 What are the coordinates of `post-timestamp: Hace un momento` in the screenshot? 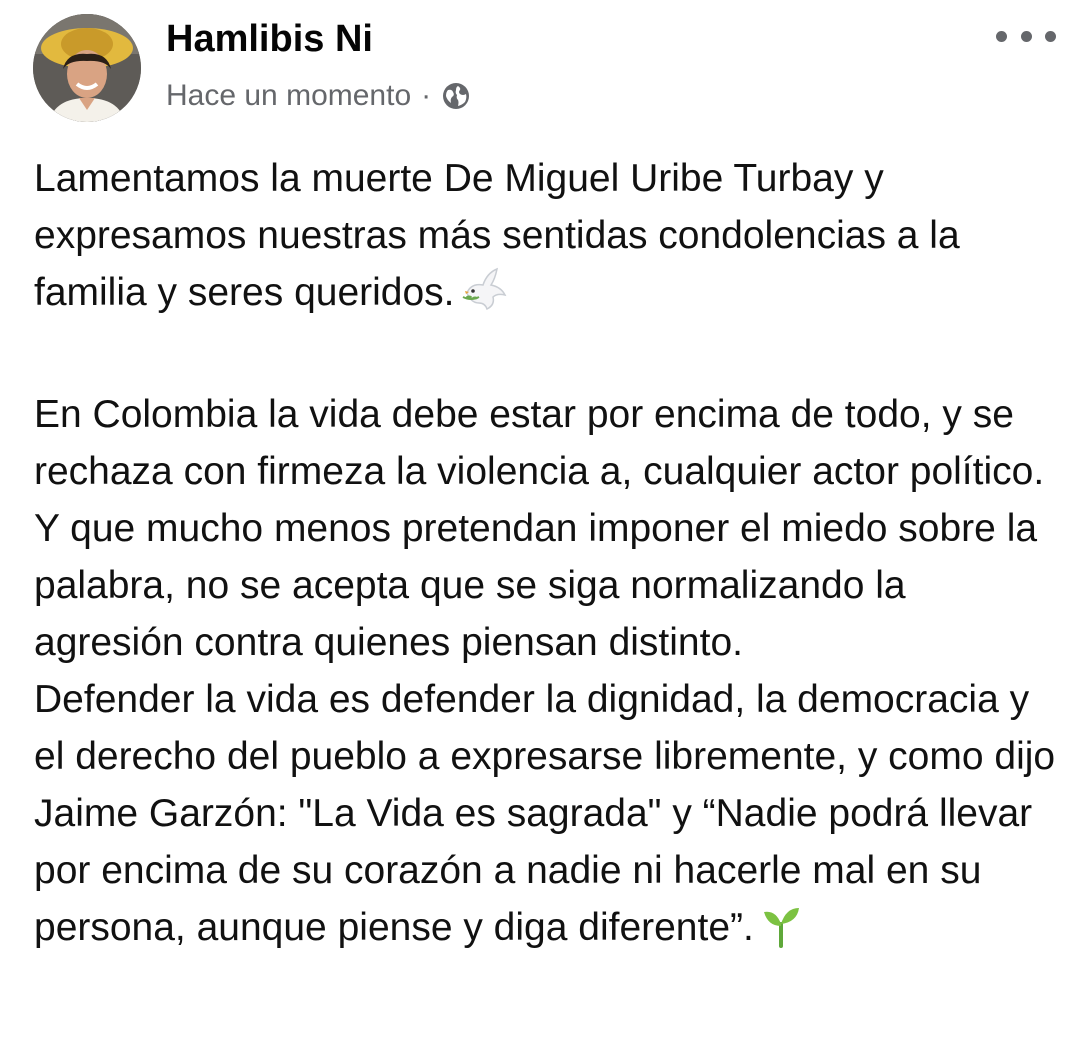 It's located at (288, 96).